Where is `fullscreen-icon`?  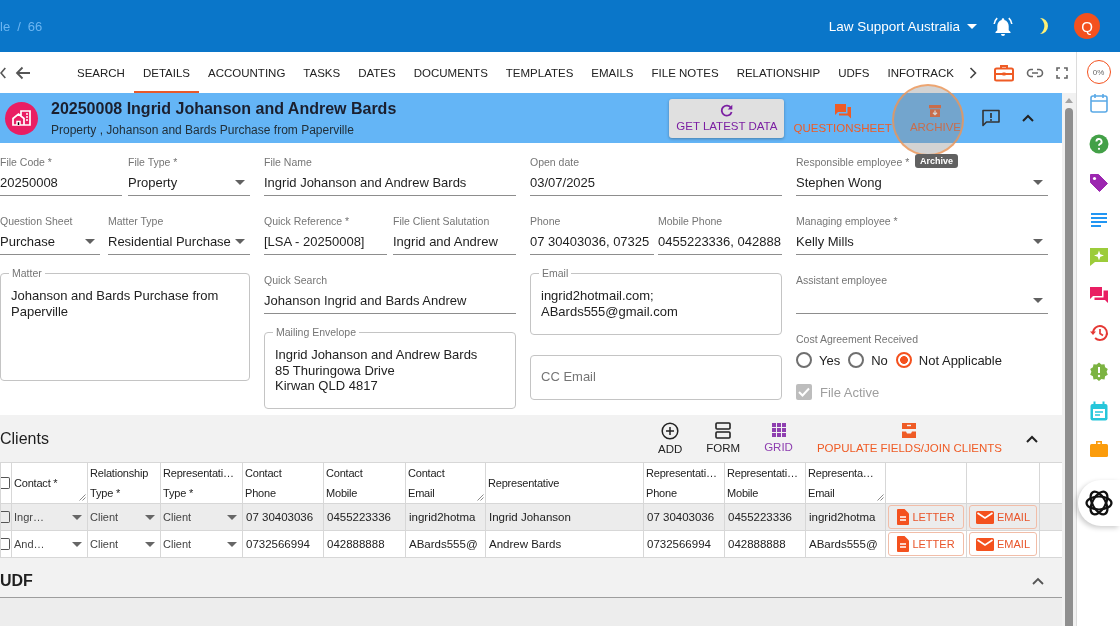
fullscreen-icon is located at coordinates (1062, 72).